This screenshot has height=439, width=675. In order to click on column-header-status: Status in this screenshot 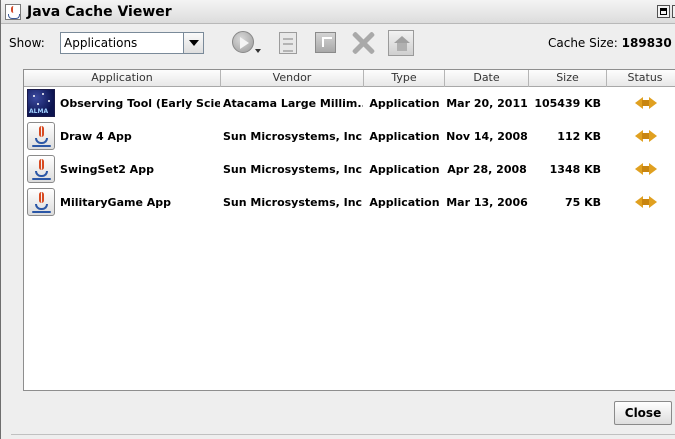, I will do `click(641, 78)`.